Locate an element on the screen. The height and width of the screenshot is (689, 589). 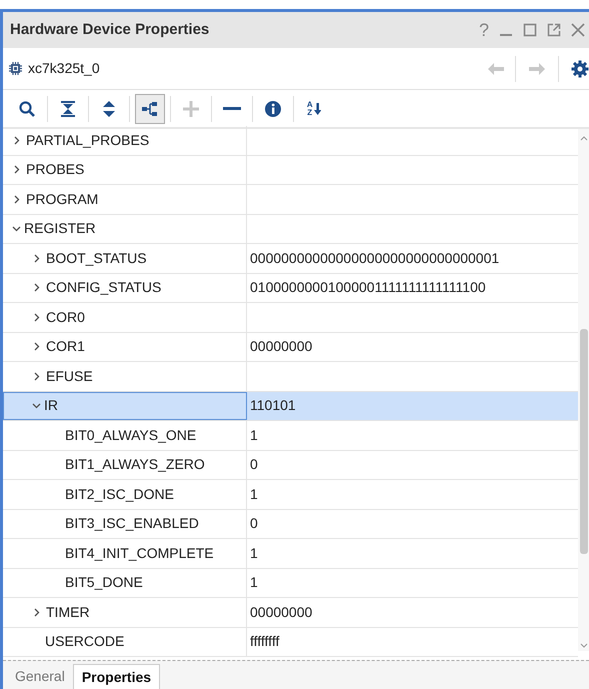
property-name: CONFIG_STATUS is located at coordinates (104, 288).